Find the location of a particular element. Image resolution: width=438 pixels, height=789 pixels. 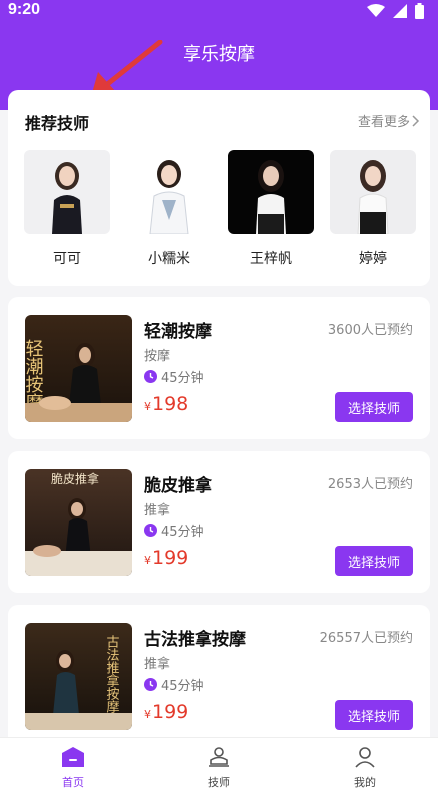

view-more-label: 查看更多 is located at coordinates (383, 122).